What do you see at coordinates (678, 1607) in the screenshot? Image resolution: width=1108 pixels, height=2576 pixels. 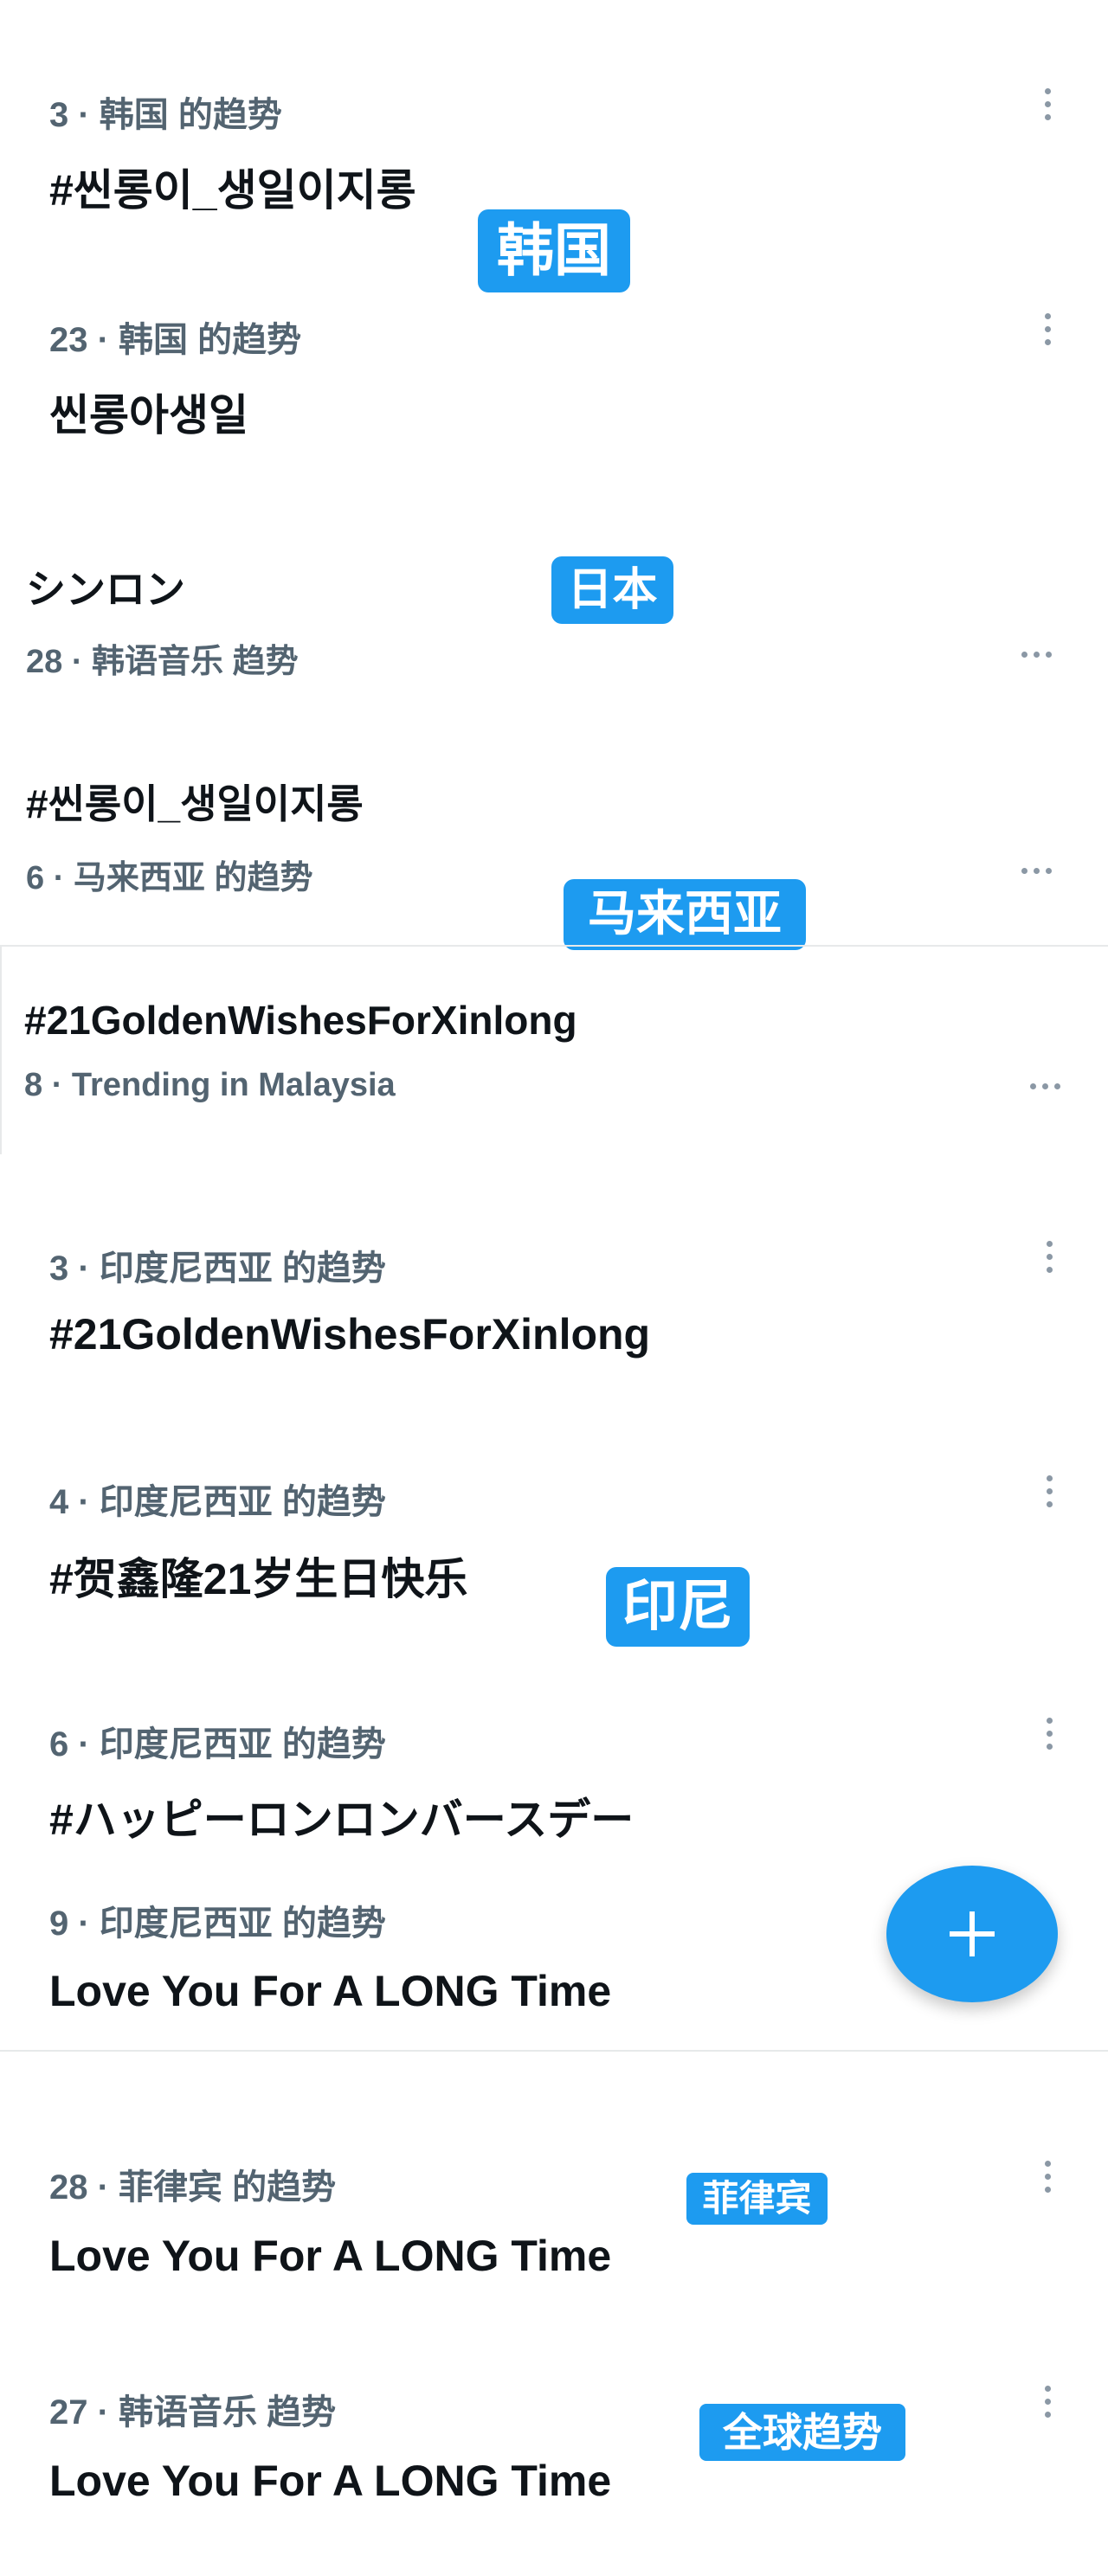 I see `country-label-indonesia: 印尼` at bounding box center [678, 1607].